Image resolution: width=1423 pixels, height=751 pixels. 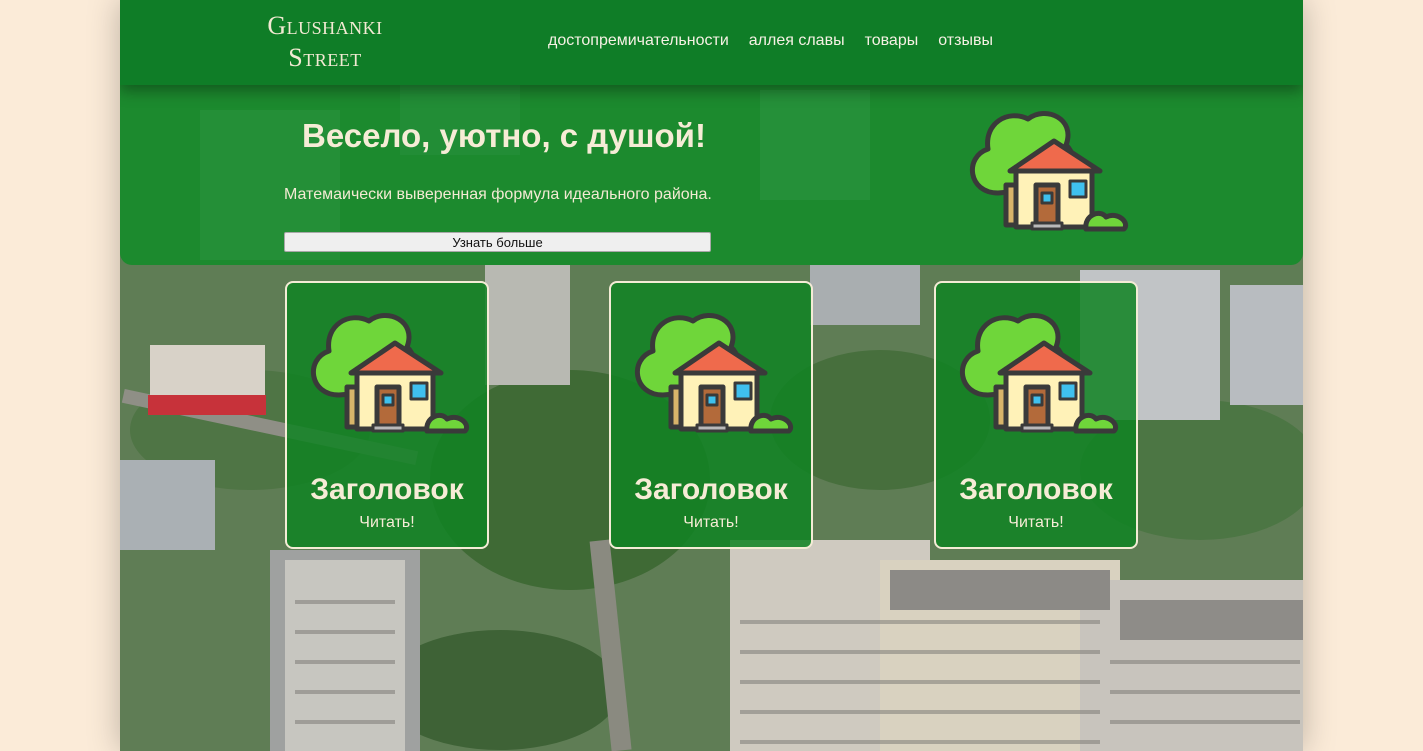 I want to click on hero-title: Весело, уютно, с душой!, so click(x=504, y=135).